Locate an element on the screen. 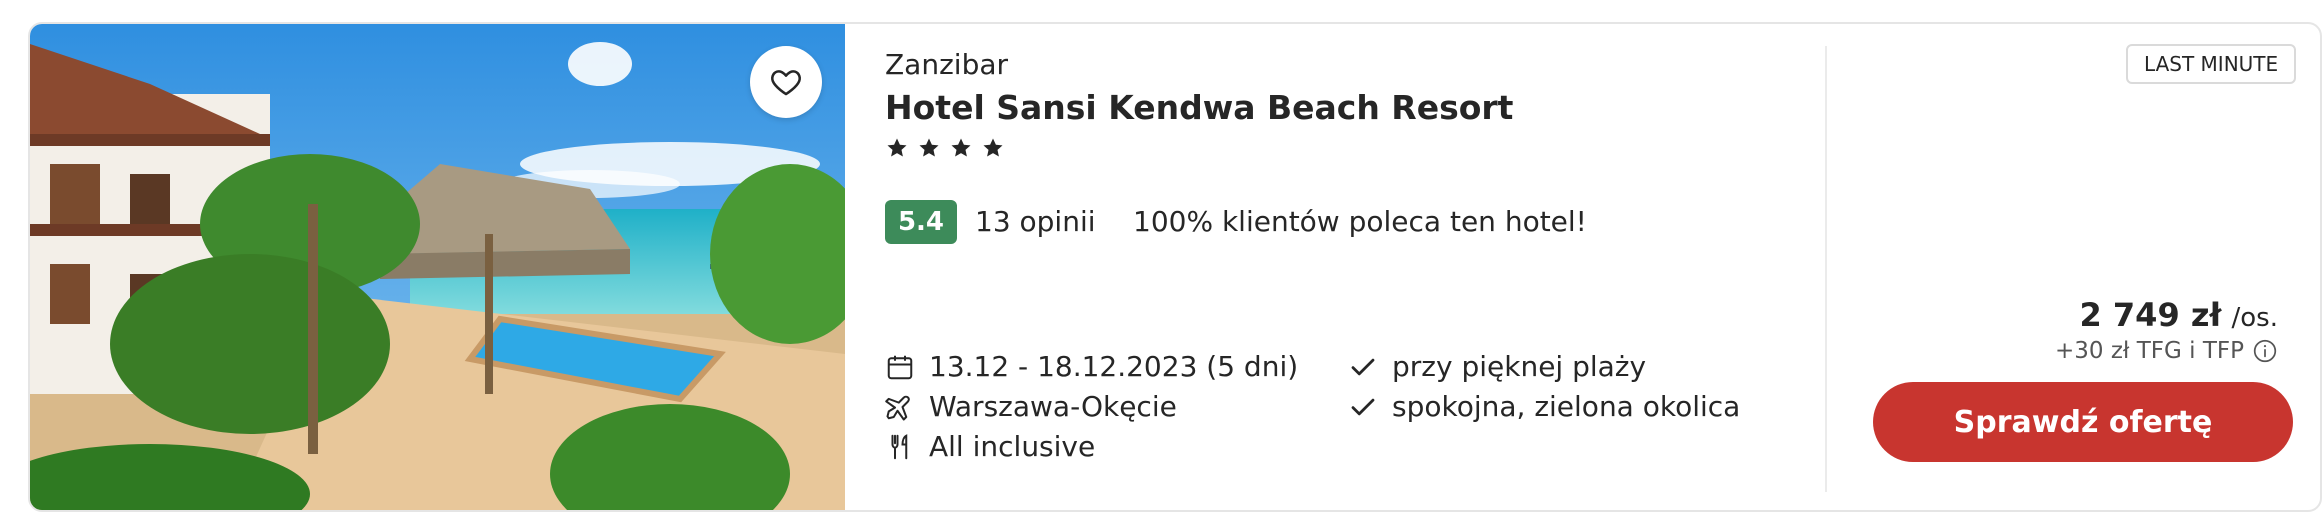  price-unit: /os. is located at coordinates (2254, 318).